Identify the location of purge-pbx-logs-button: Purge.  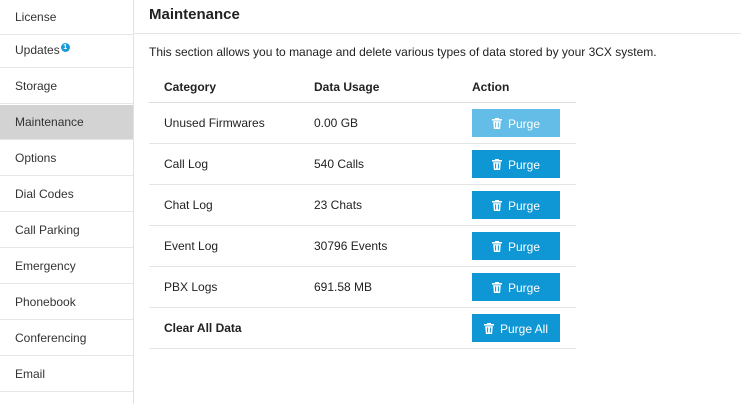
(516, 287).